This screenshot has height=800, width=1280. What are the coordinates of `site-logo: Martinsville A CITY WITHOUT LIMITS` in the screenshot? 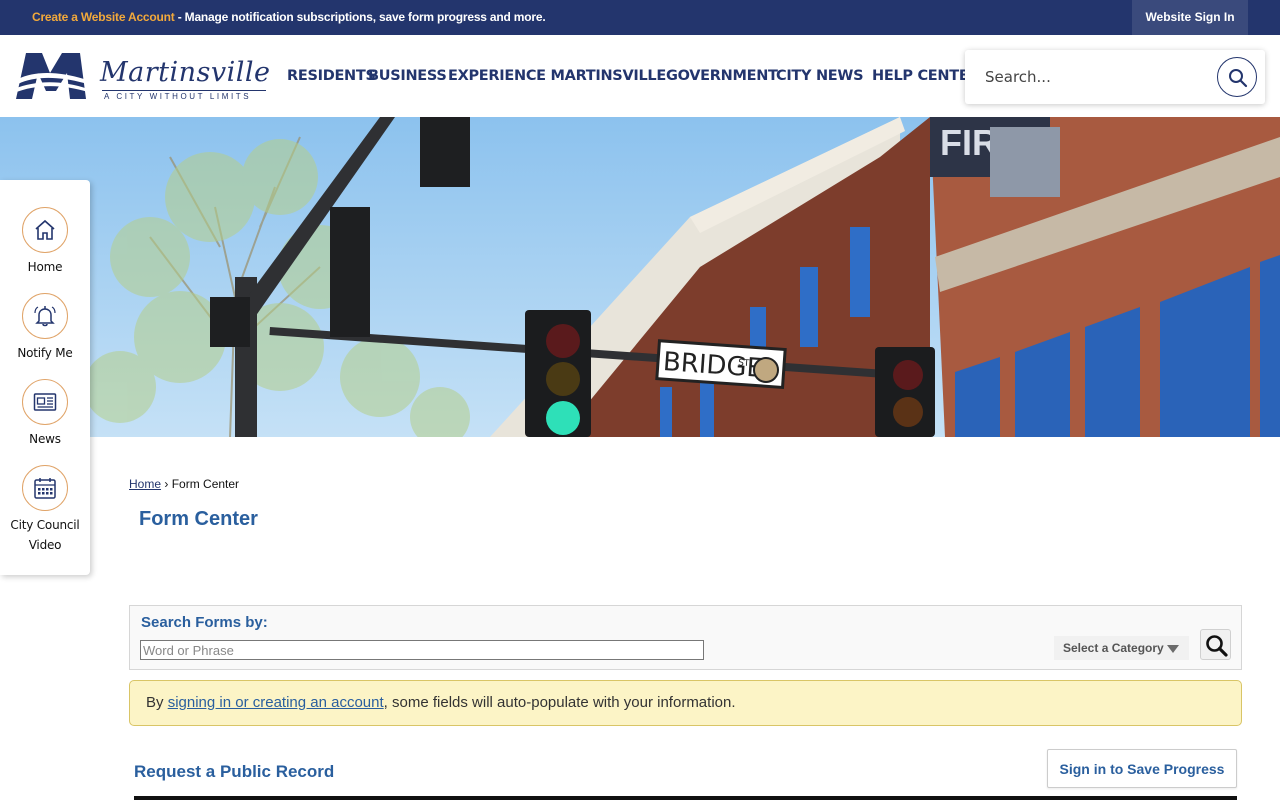 It's located at (142, 76).